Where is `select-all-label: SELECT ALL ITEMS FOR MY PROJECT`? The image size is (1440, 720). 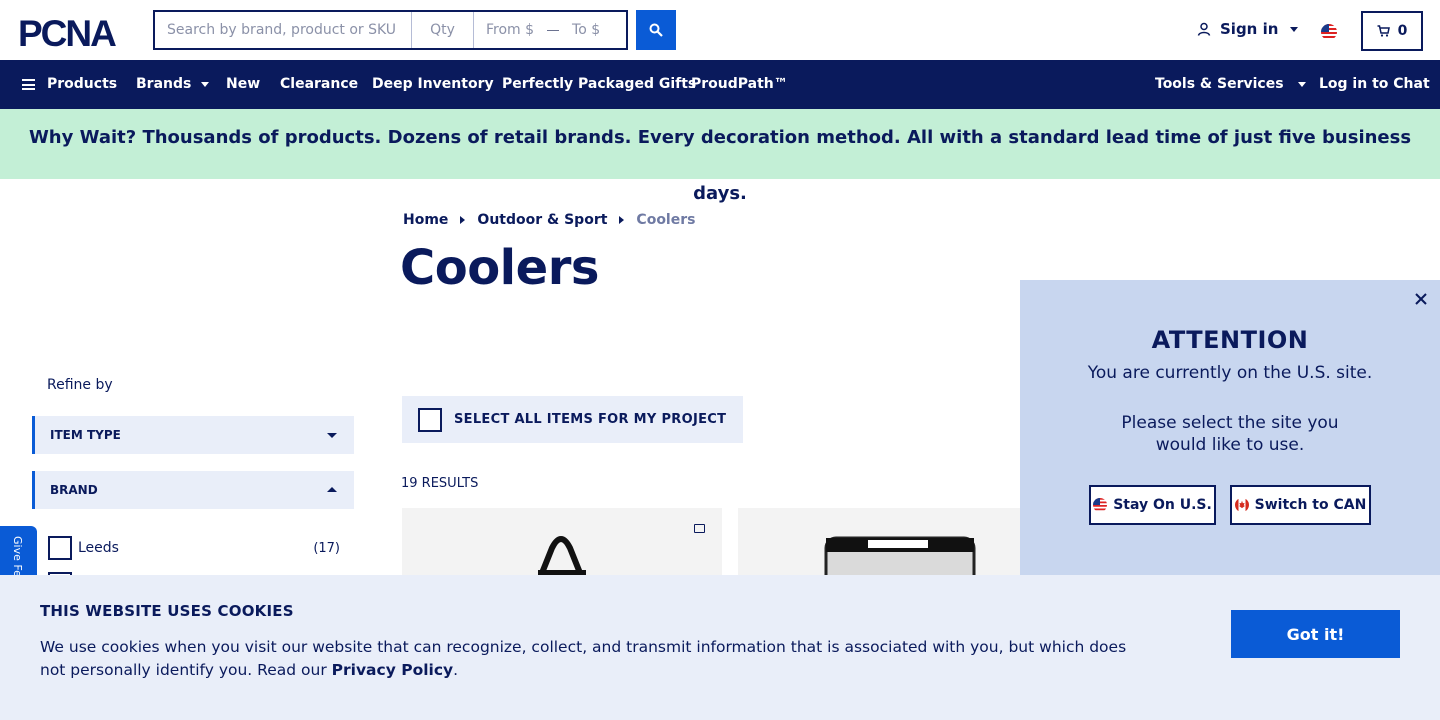
select-all-label: SELECT ALL ITEMS FOR MY PROJECT is located at coordinates (590, 419).